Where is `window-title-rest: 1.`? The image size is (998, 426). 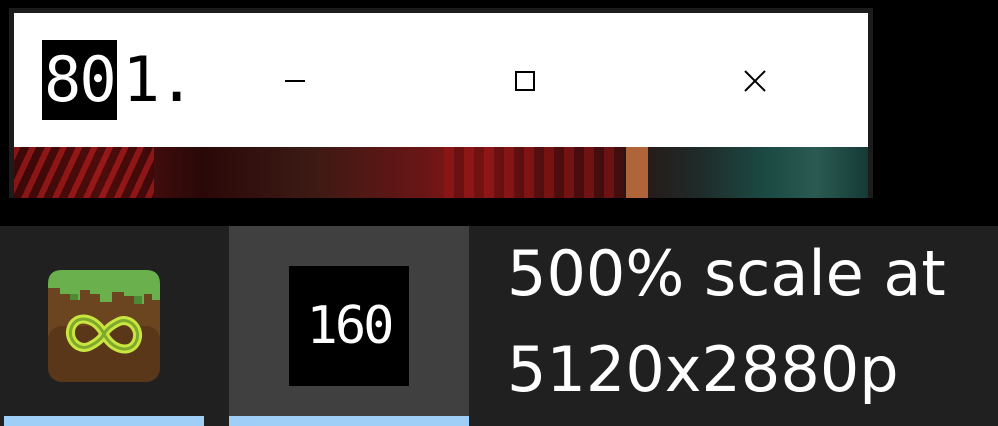 window-title-rest: 1. is located at coordinates (159, 79).